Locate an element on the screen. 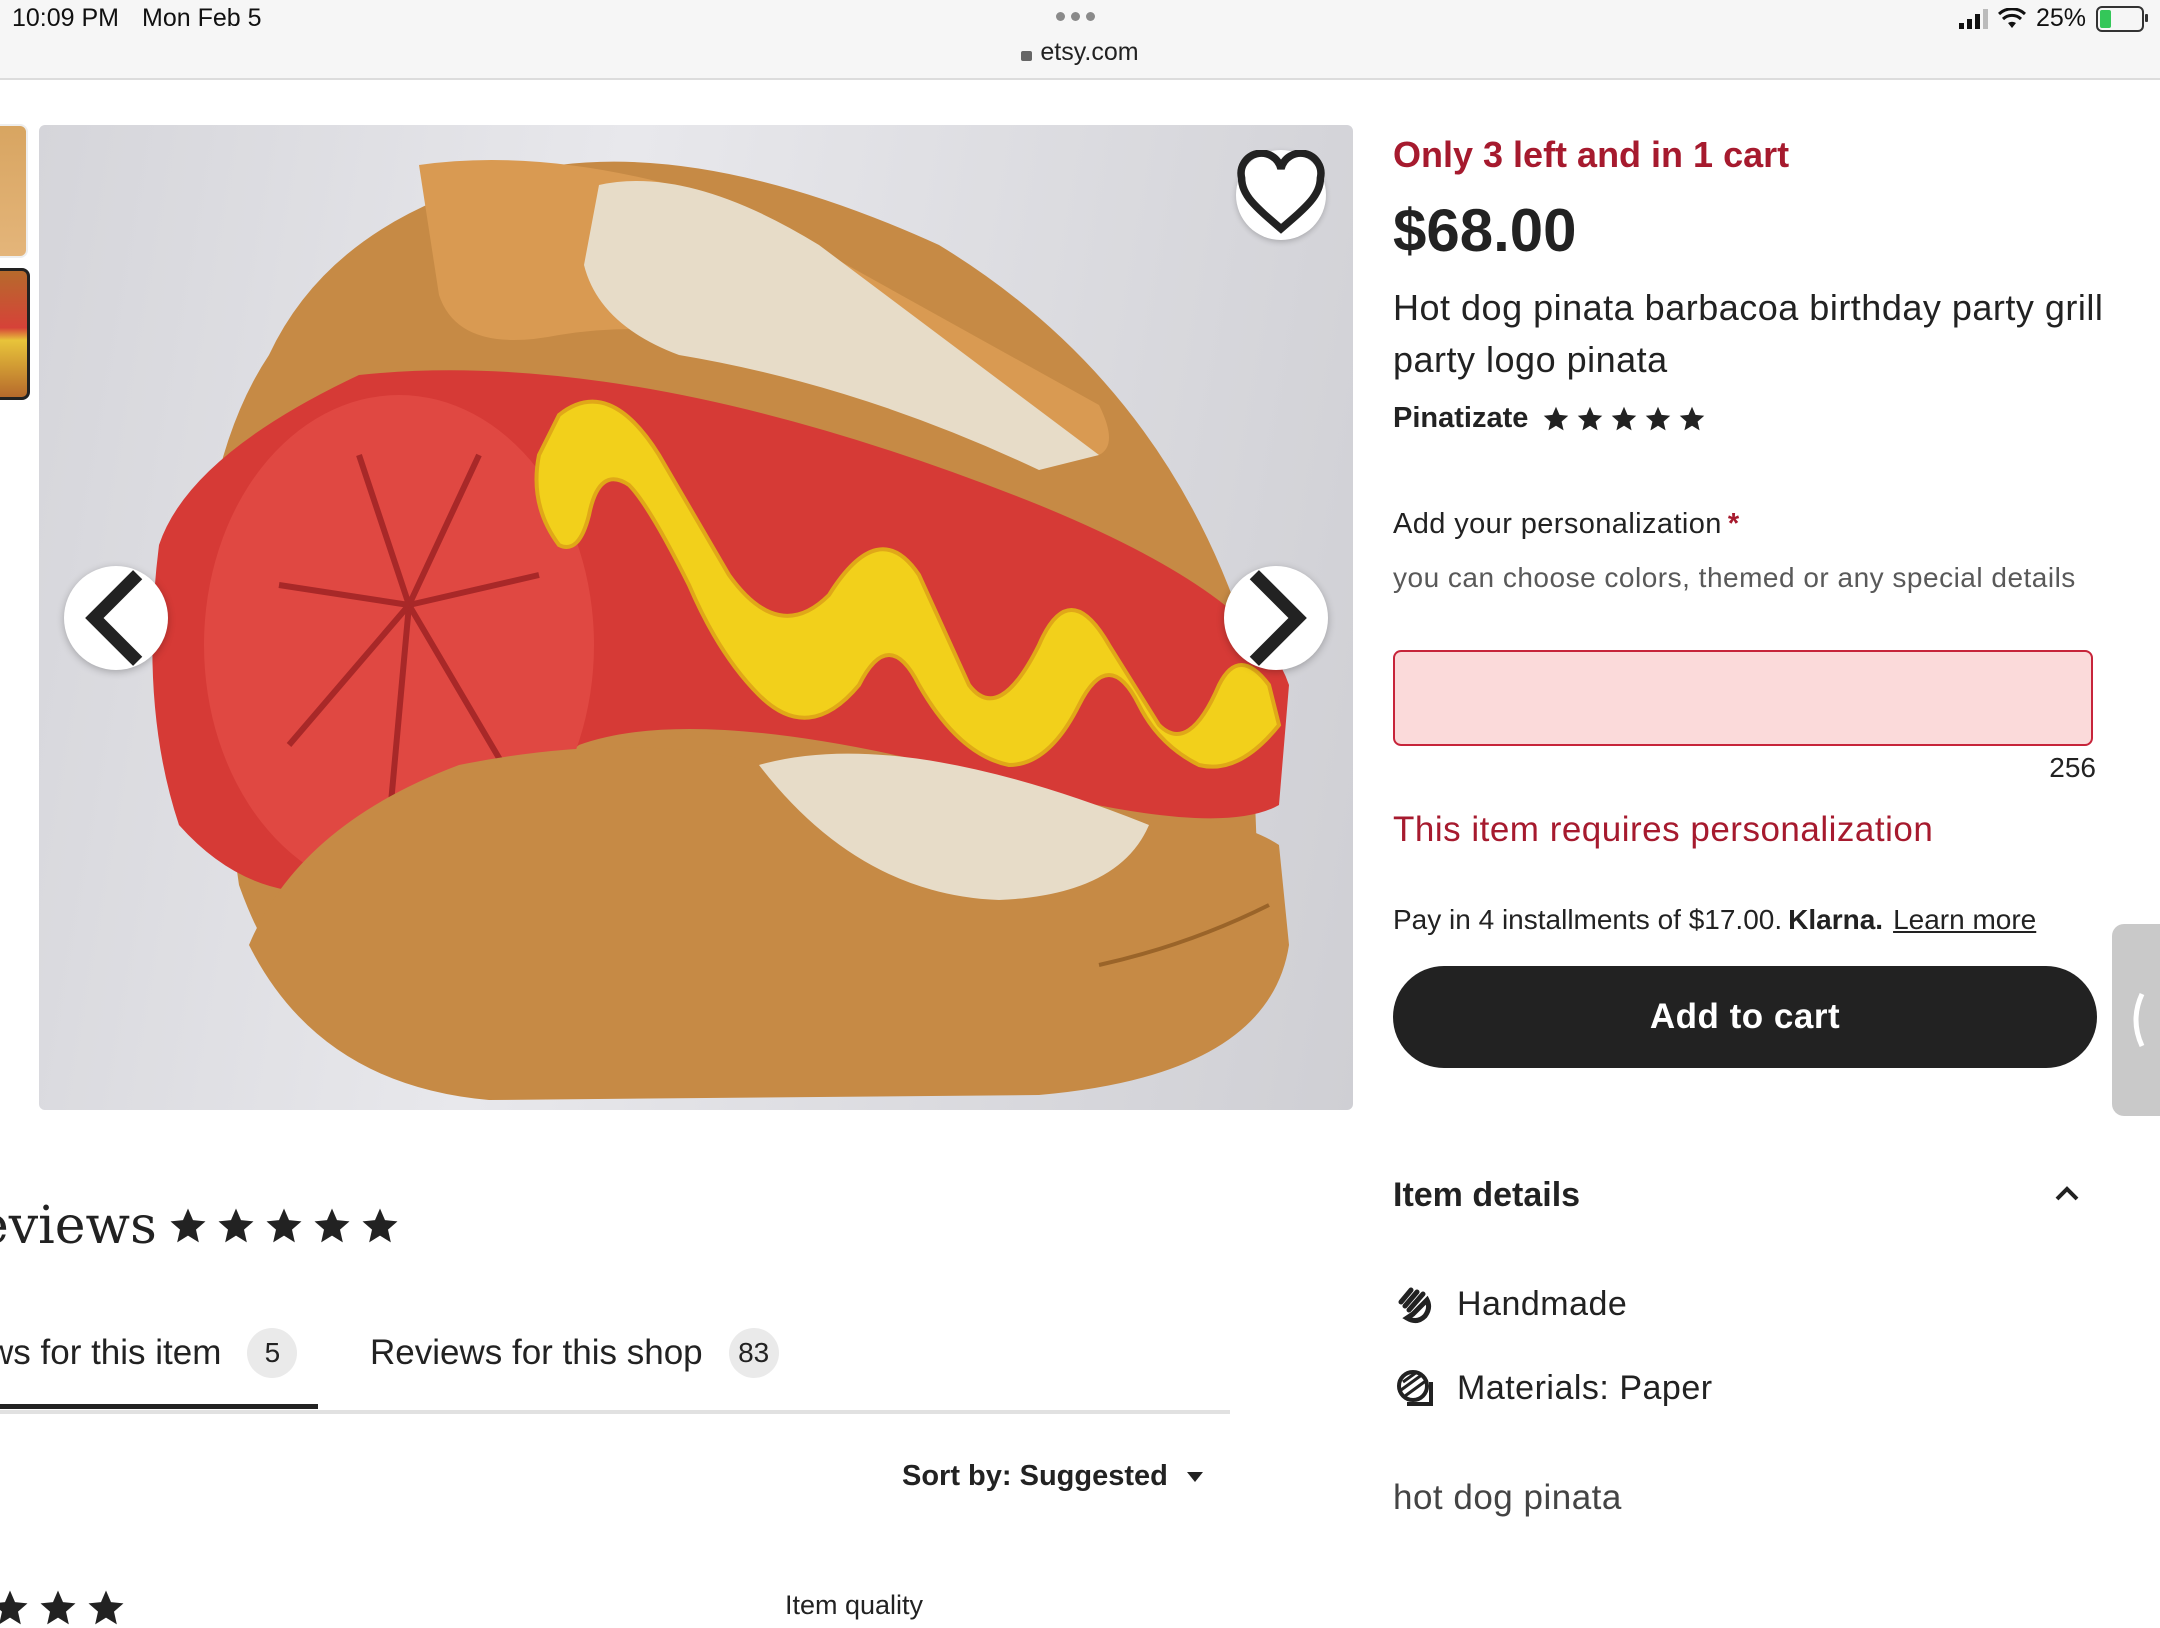 The height and width of the screenshot is (1628, 2160). personalization-label: Add your personalization * is located at coordinates (1566, 524).